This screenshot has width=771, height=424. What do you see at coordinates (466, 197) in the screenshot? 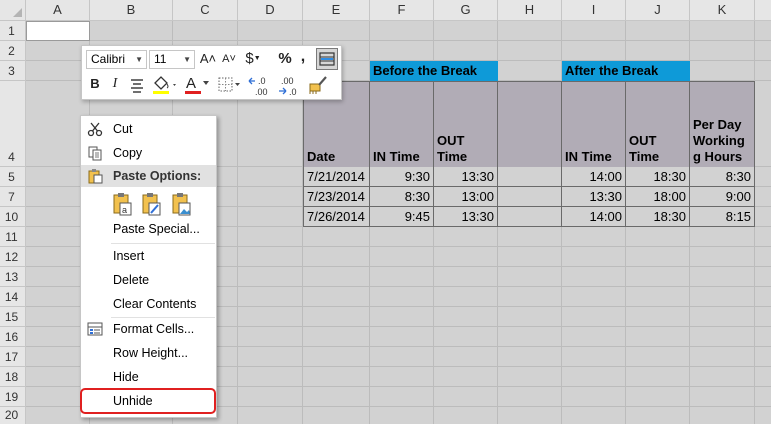
I see `cell-out-time-1: 13:00` at bounding box center [466, 197].